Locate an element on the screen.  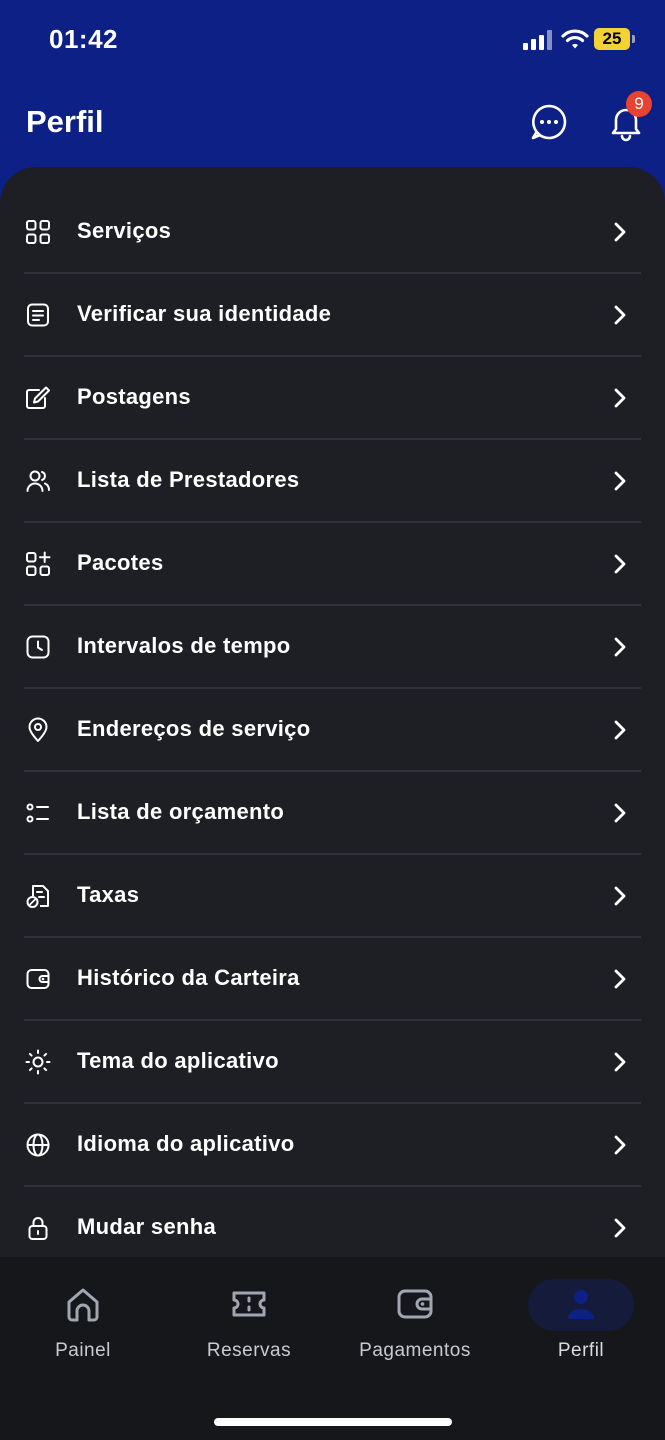
cellular-signal-icon is located at coordinates (537, 40).